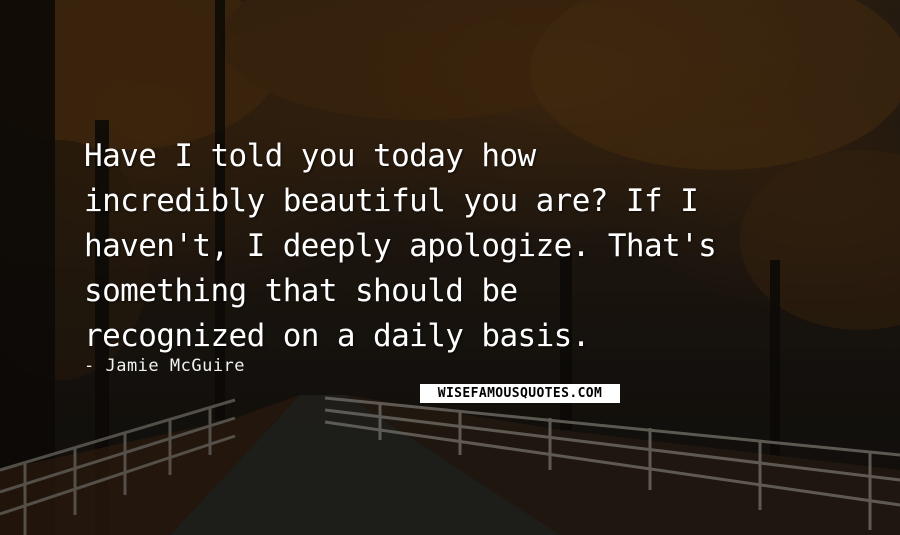 The height and width of the screenshot is (535, 900). What do you see at coordinates (301, 291) in the screenshot?
I see `quote-line: something that should be` at bounding box center [301, 291].